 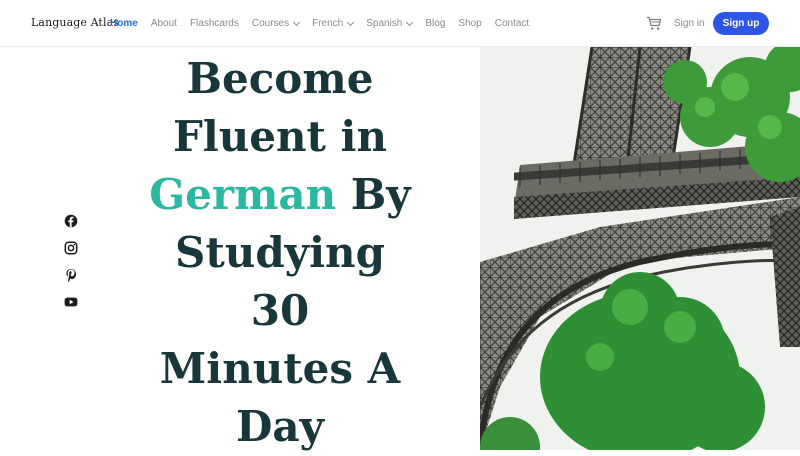 What do you see at coordinates (280, 426) in the screenshot?
I see `hero-line: Day` at bounding box center [280, 426].